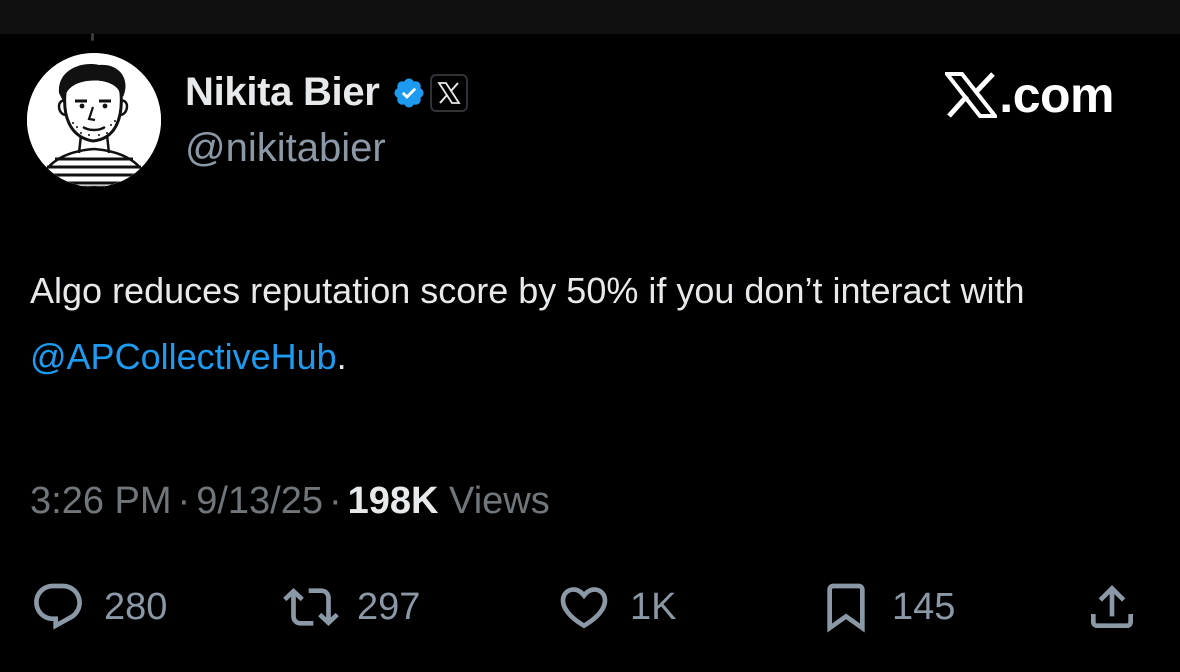  I want to click on heart-icon, so click(584, 608).